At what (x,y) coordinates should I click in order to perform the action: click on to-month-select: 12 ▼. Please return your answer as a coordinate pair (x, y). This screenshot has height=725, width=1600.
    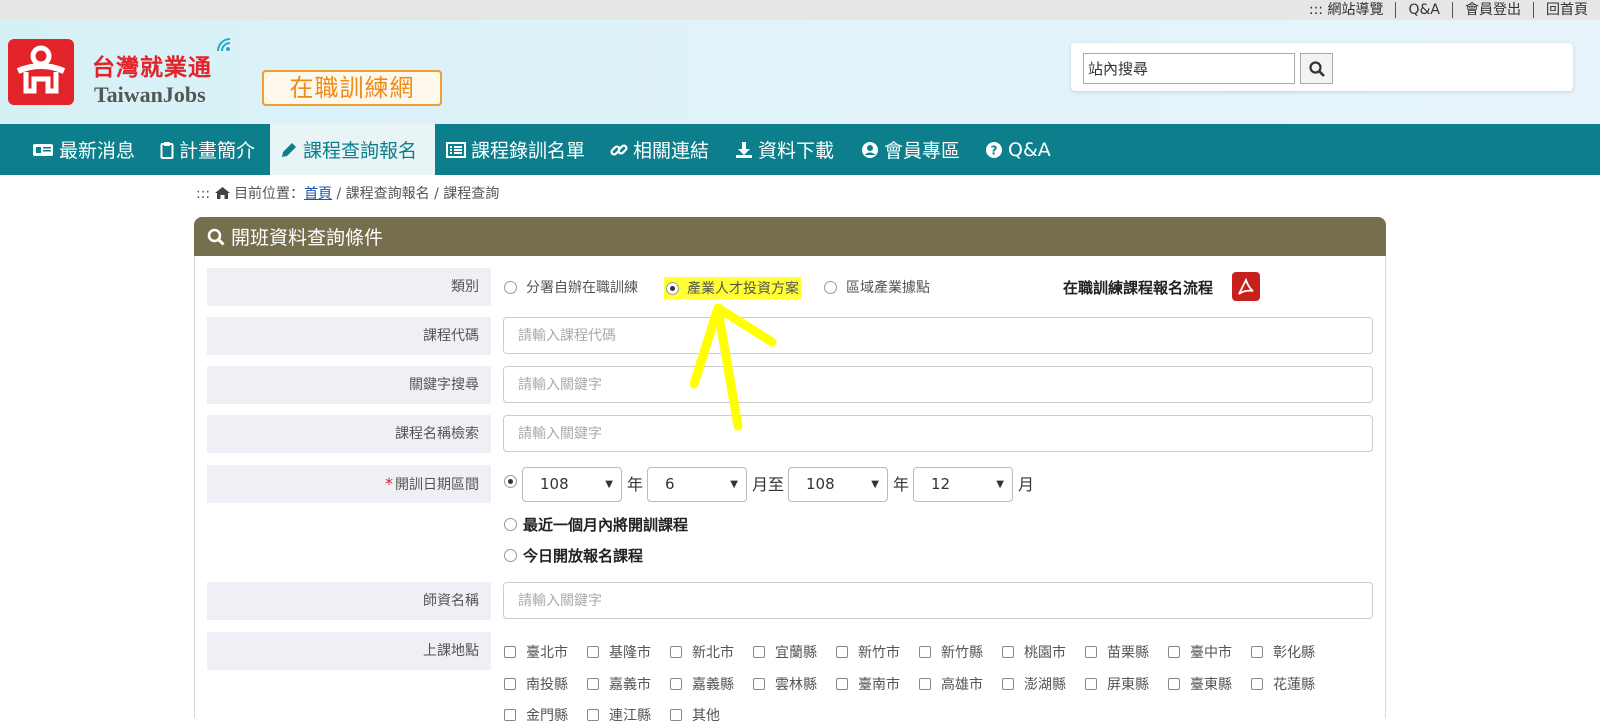
    Looking at the image, I should click on (963, 484).